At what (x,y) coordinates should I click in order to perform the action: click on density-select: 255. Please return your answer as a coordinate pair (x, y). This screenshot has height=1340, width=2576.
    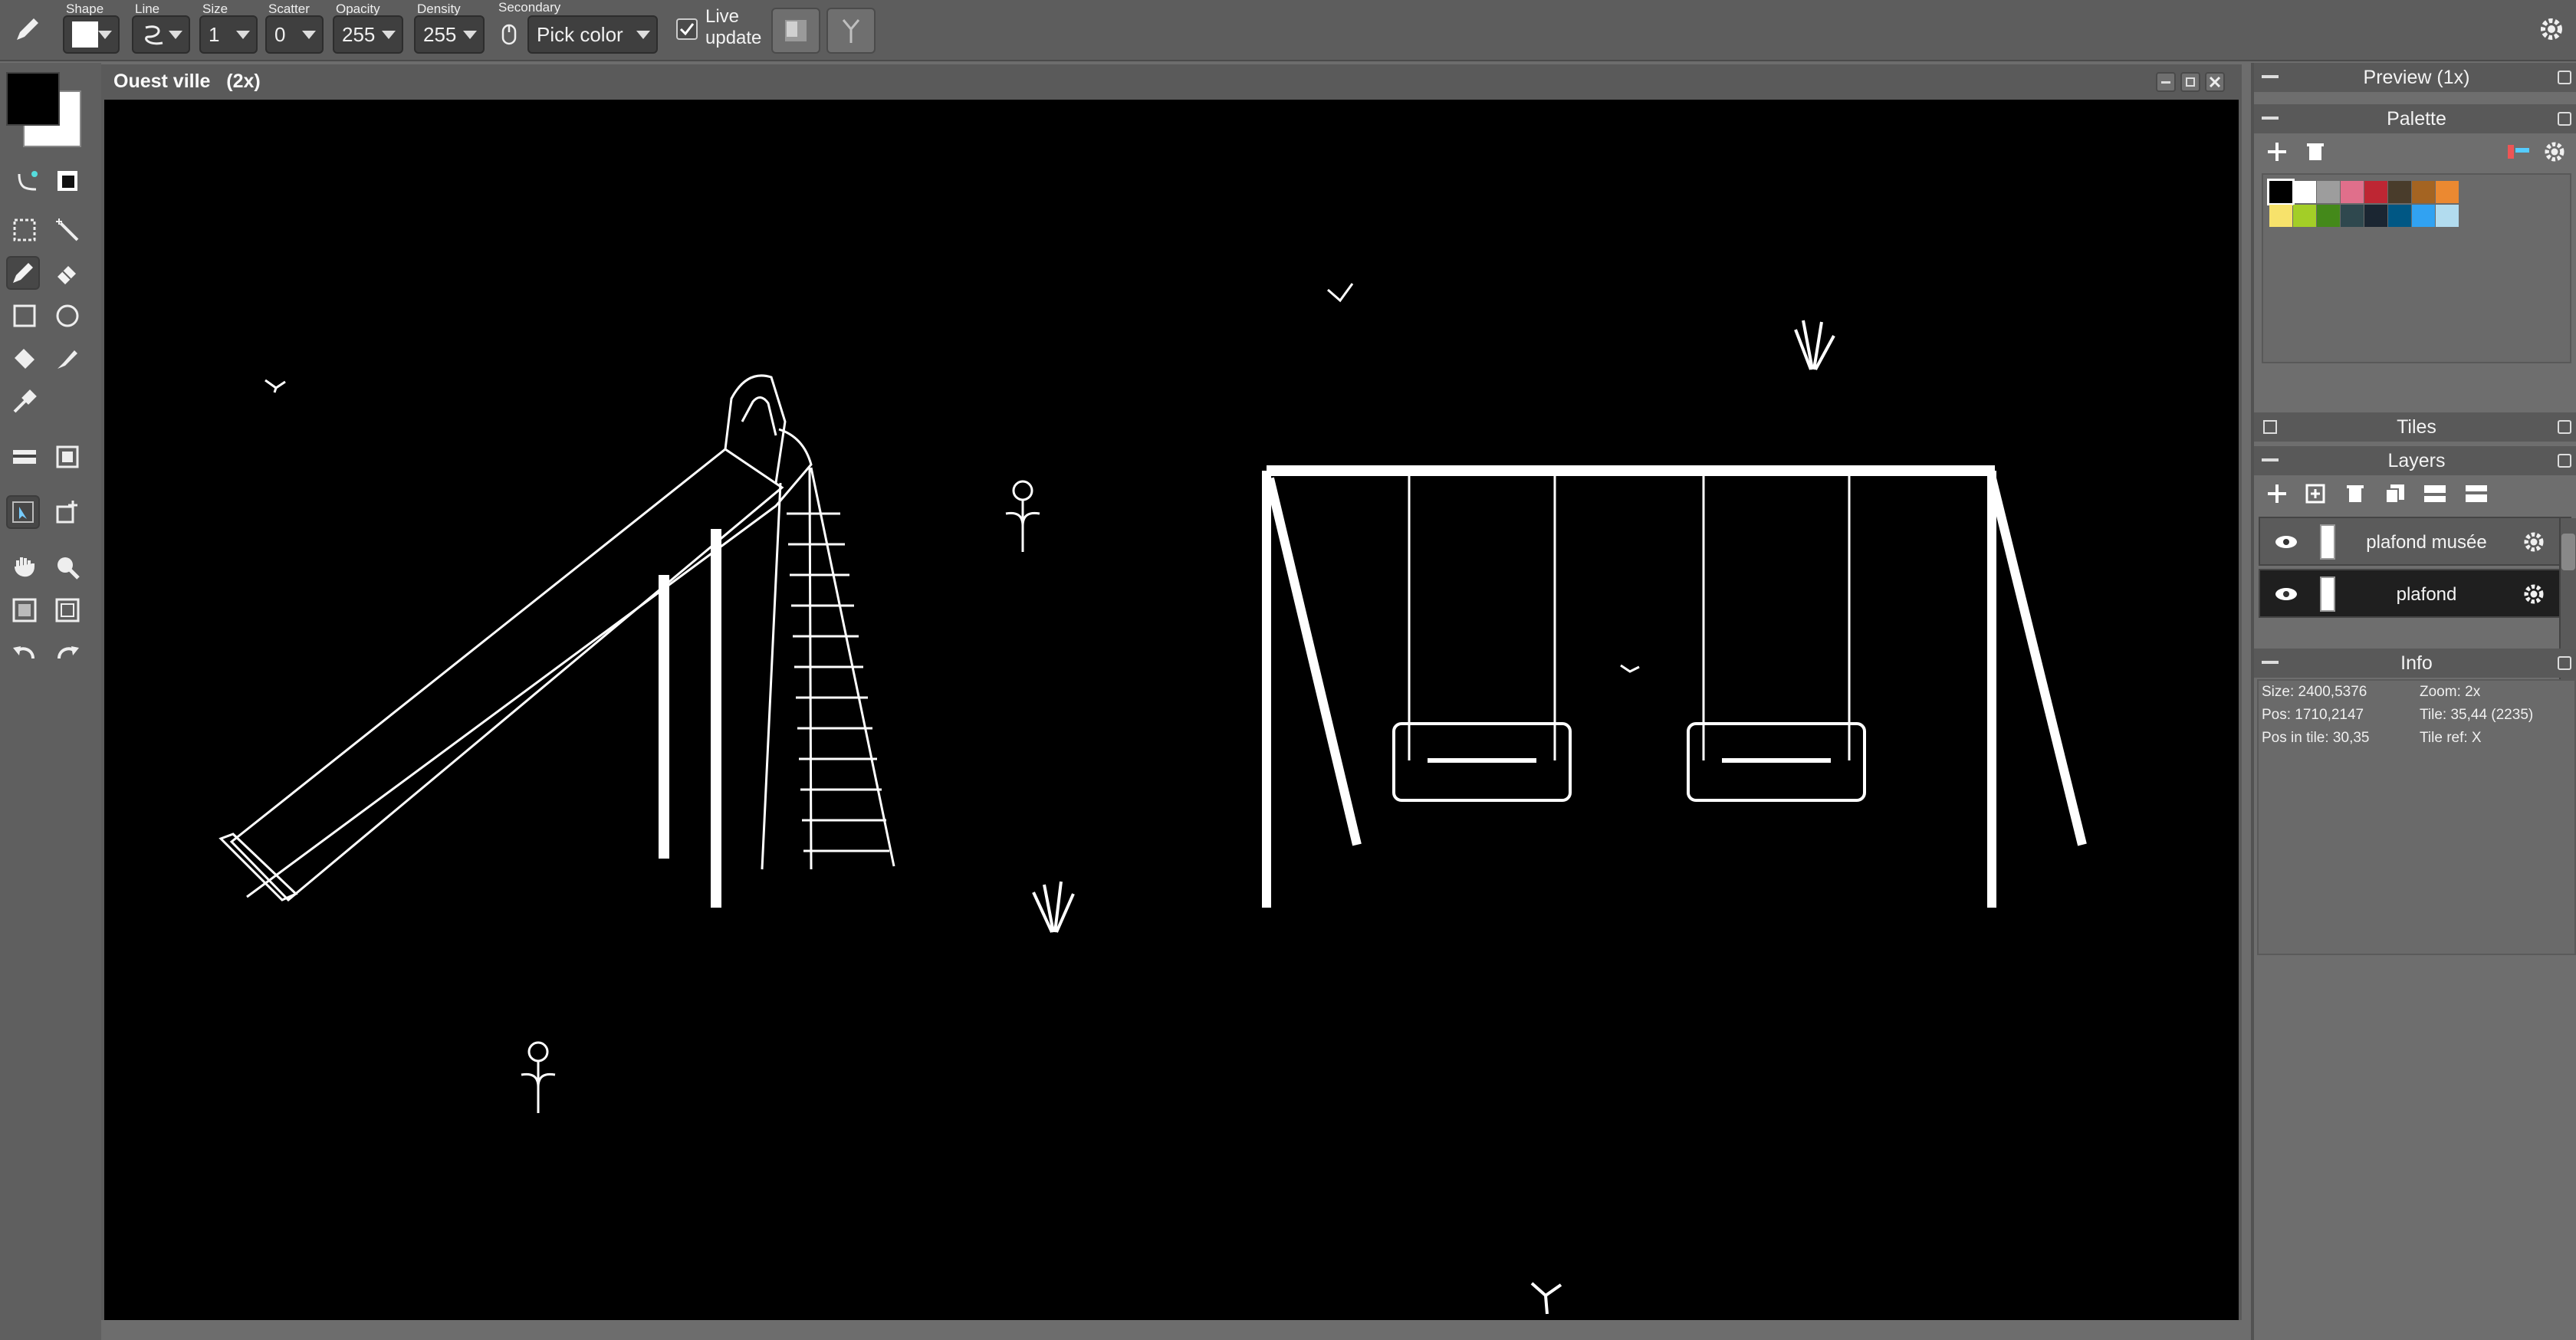
    Looking at the image, I should click on (450, 34).